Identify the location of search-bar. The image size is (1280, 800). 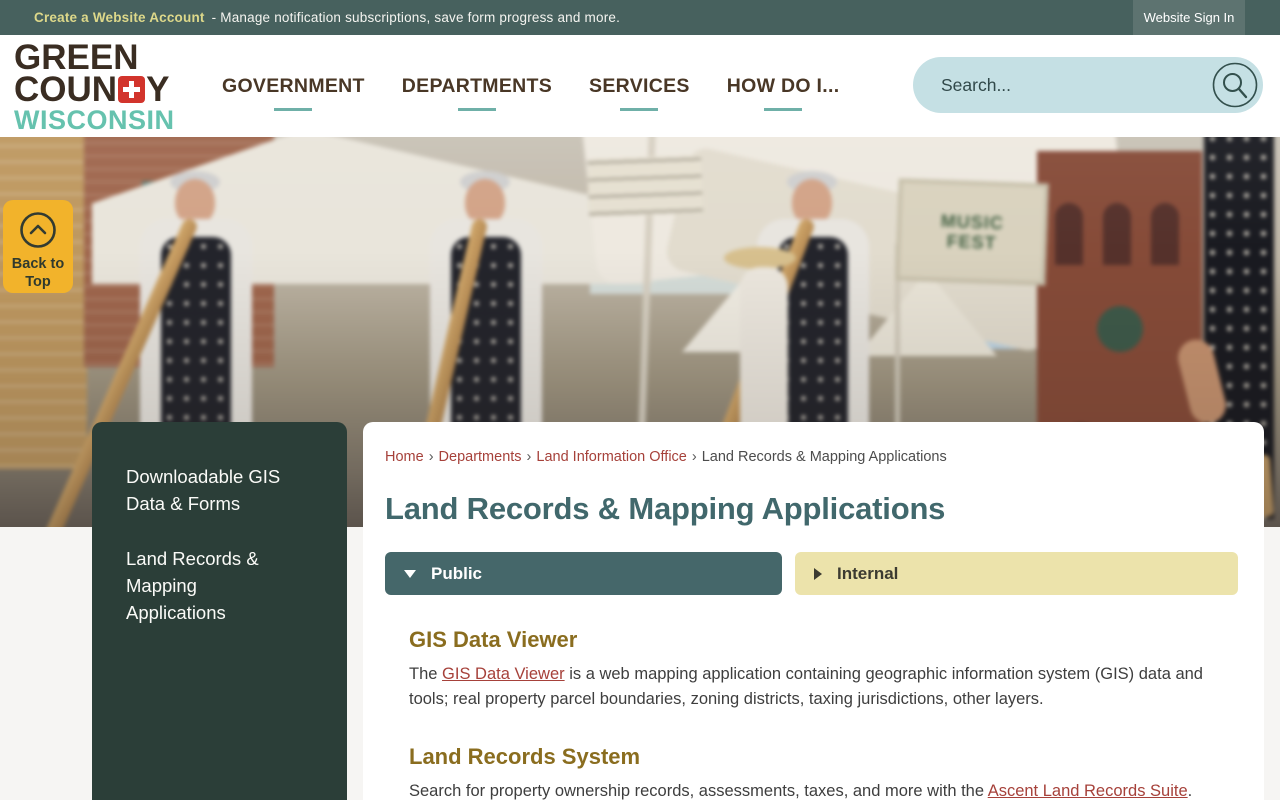
(1088, 85).